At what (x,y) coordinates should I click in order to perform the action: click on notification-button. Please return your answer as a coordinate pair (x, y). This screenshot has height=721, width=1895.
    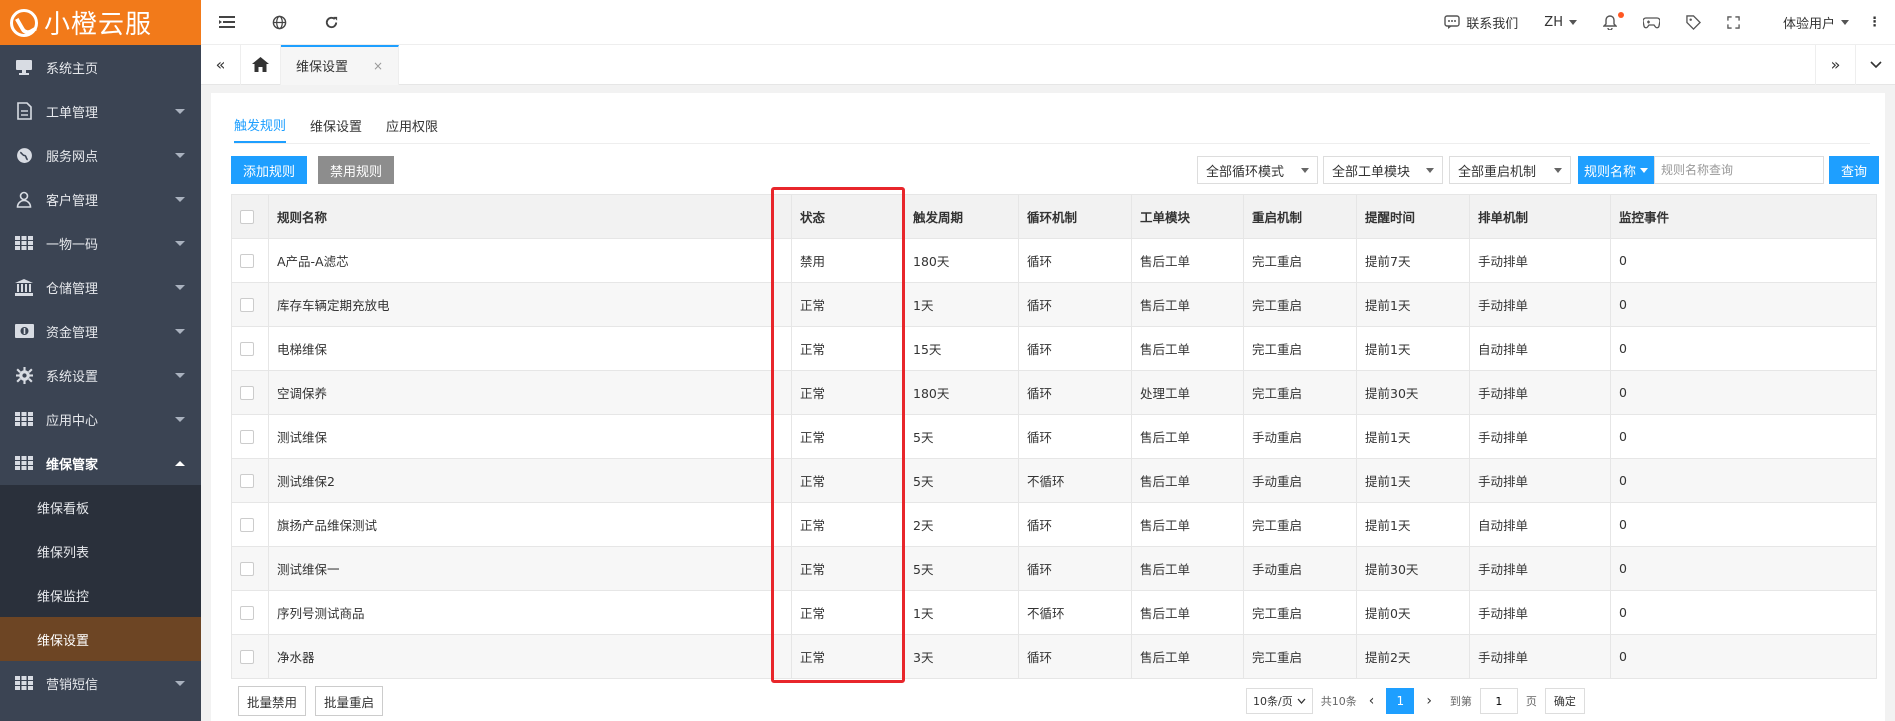
    Looking at the image, I should click on (1610, 22).